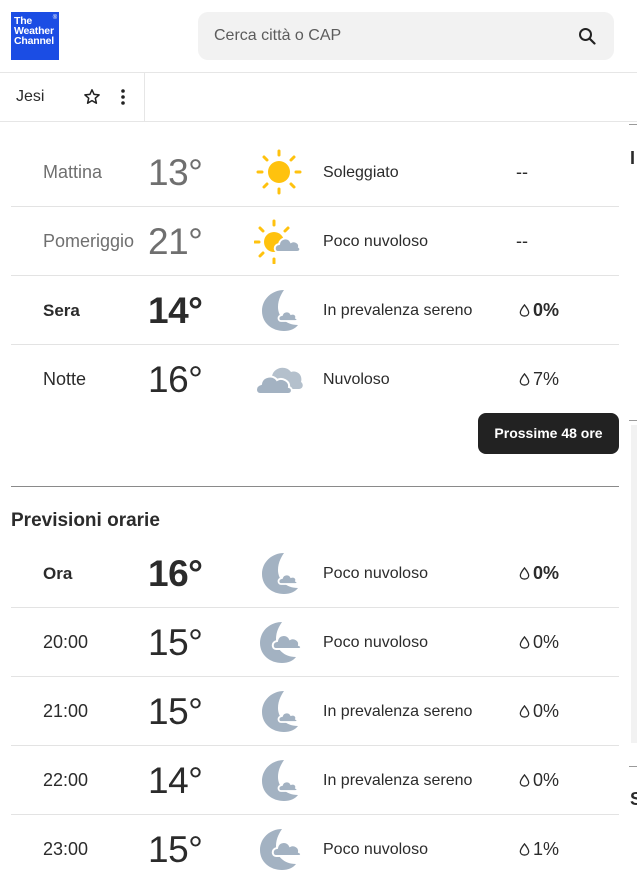 The height and width of the screenshot is (878, 637). What do you see at coordinates (123, 97) in the screenshot?
I see `kebab-icon` at bounding box center [123, 97].